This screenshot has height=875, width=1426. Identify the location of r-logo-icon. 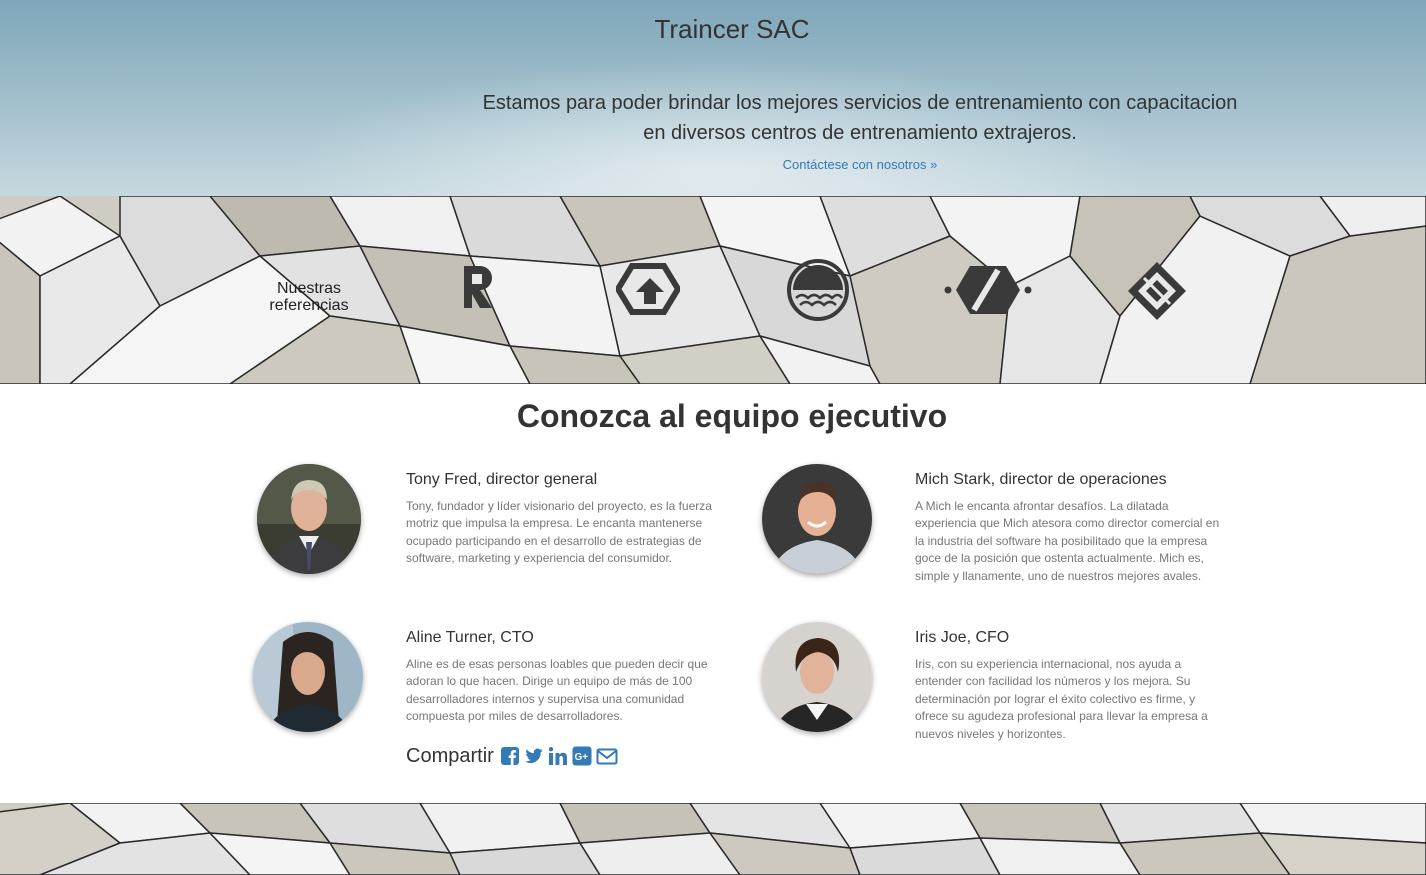
(478, 288).